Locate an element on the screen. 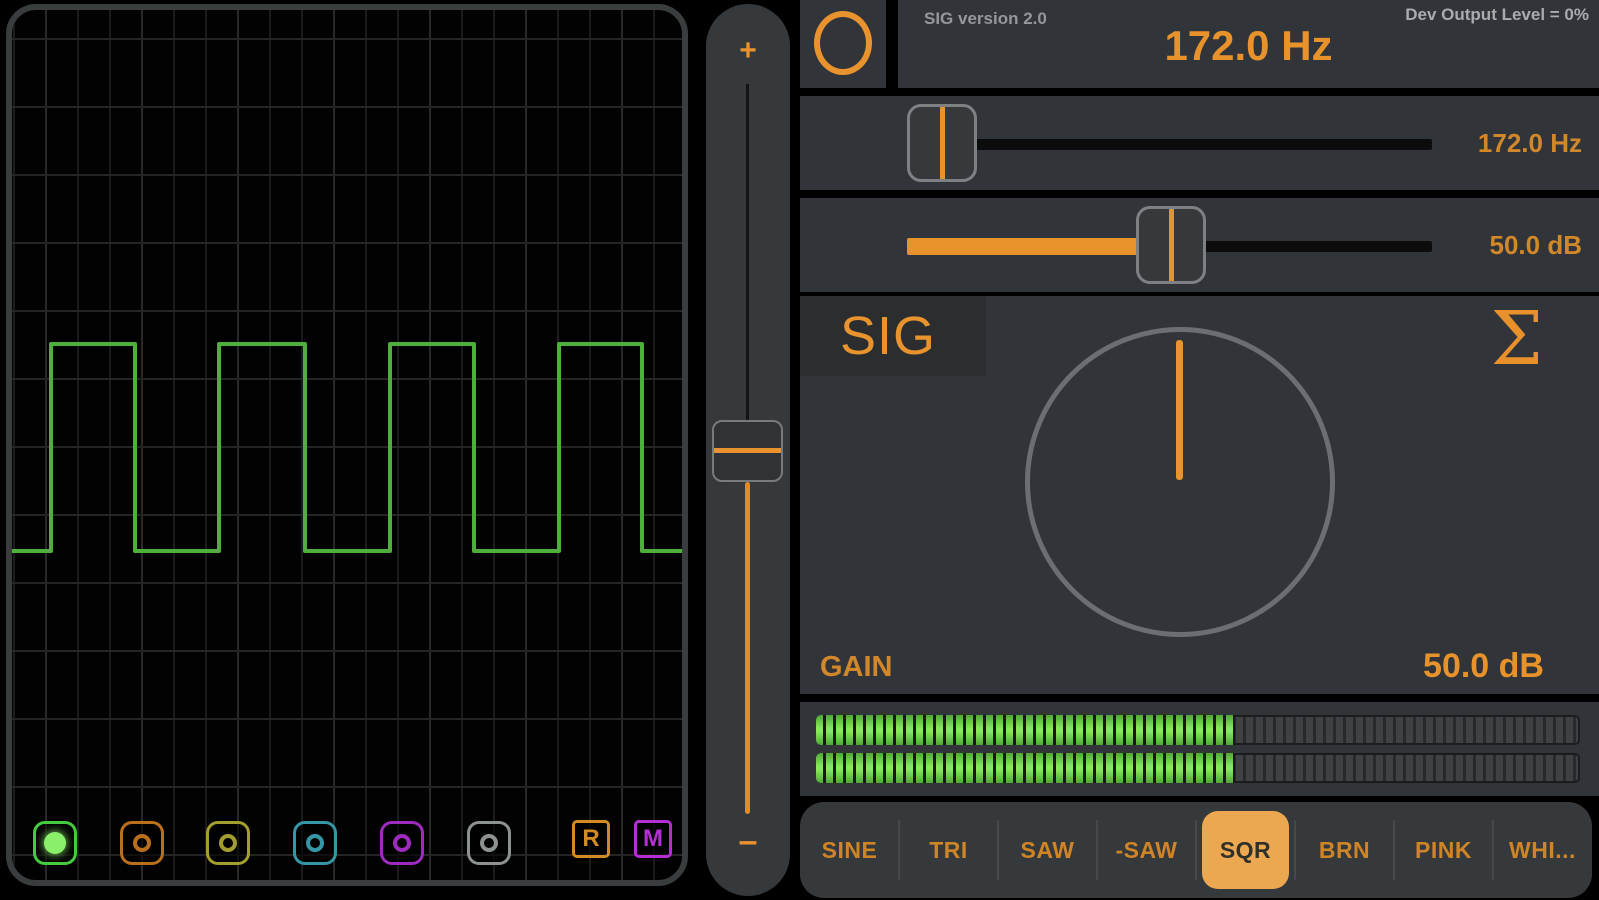 The width and height of the screenshot is (1599, 900). mode-button: M is located at coordinates (653, 839).